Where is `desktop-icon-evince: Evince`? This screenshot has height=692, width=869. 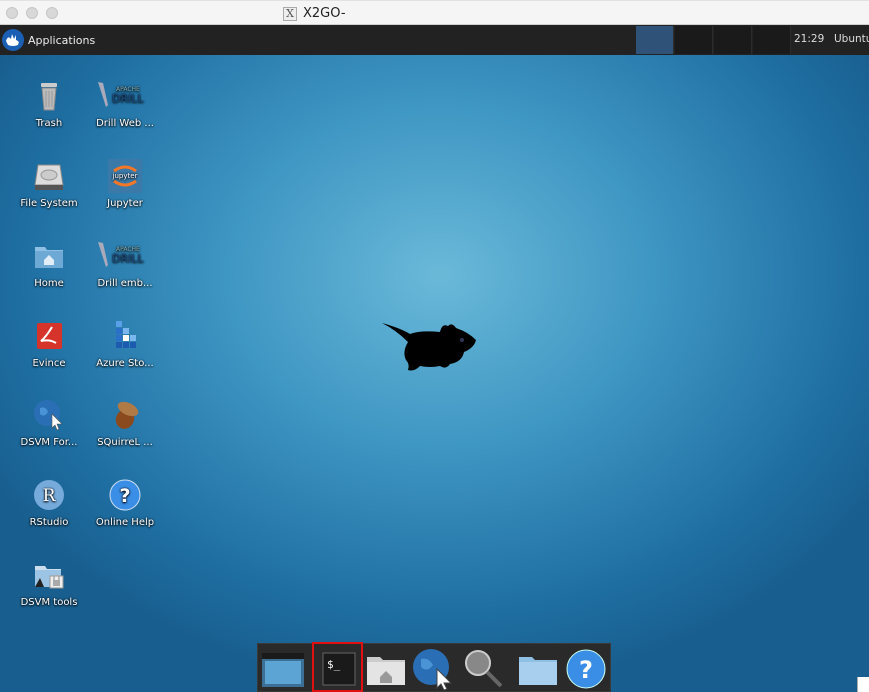
desktop-icon-evince: Evince is located at coordinates (49, 344).